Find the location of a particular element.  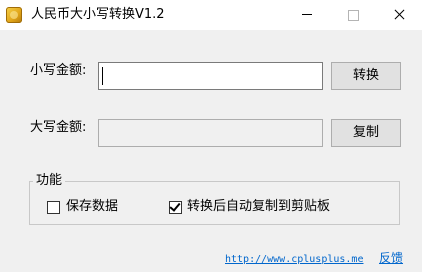

minimize-button is located at coordinates (307, 15).